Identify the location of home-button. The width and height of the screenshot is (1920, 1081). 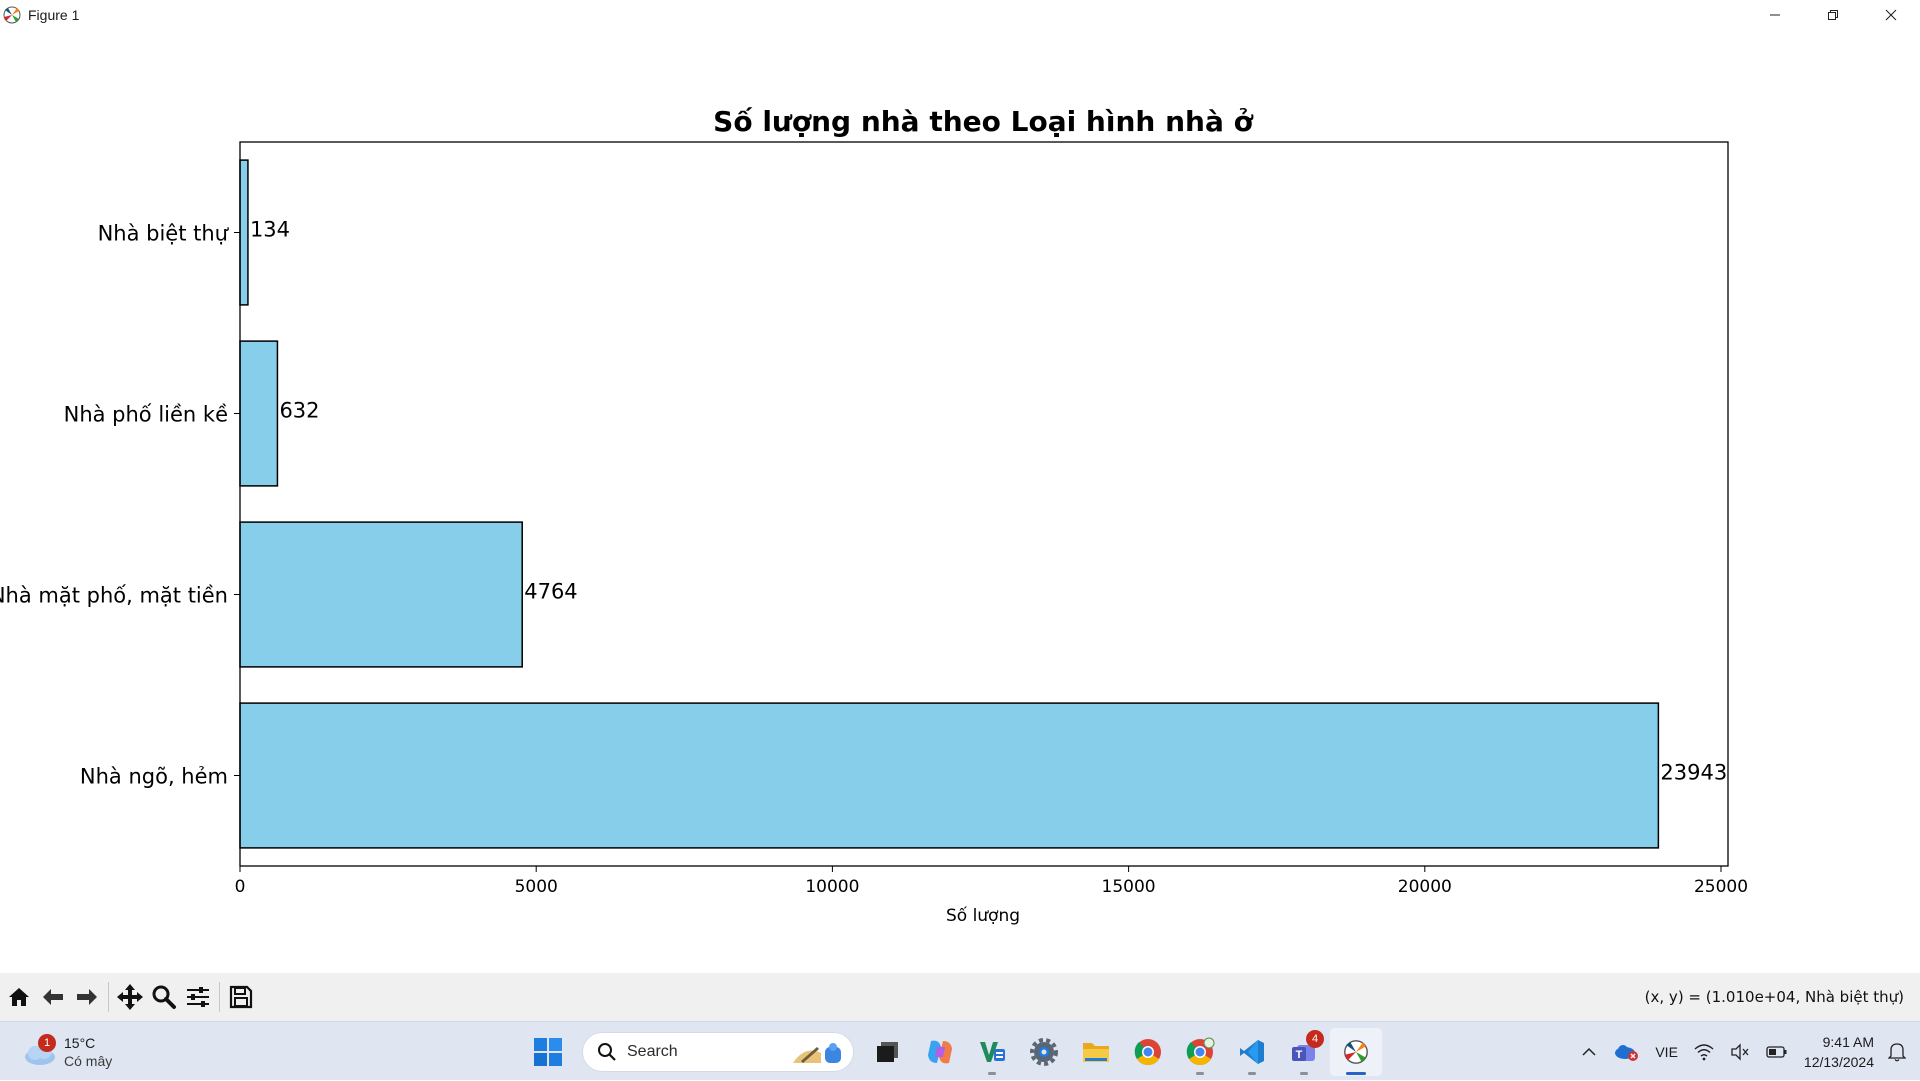
(19, 997).